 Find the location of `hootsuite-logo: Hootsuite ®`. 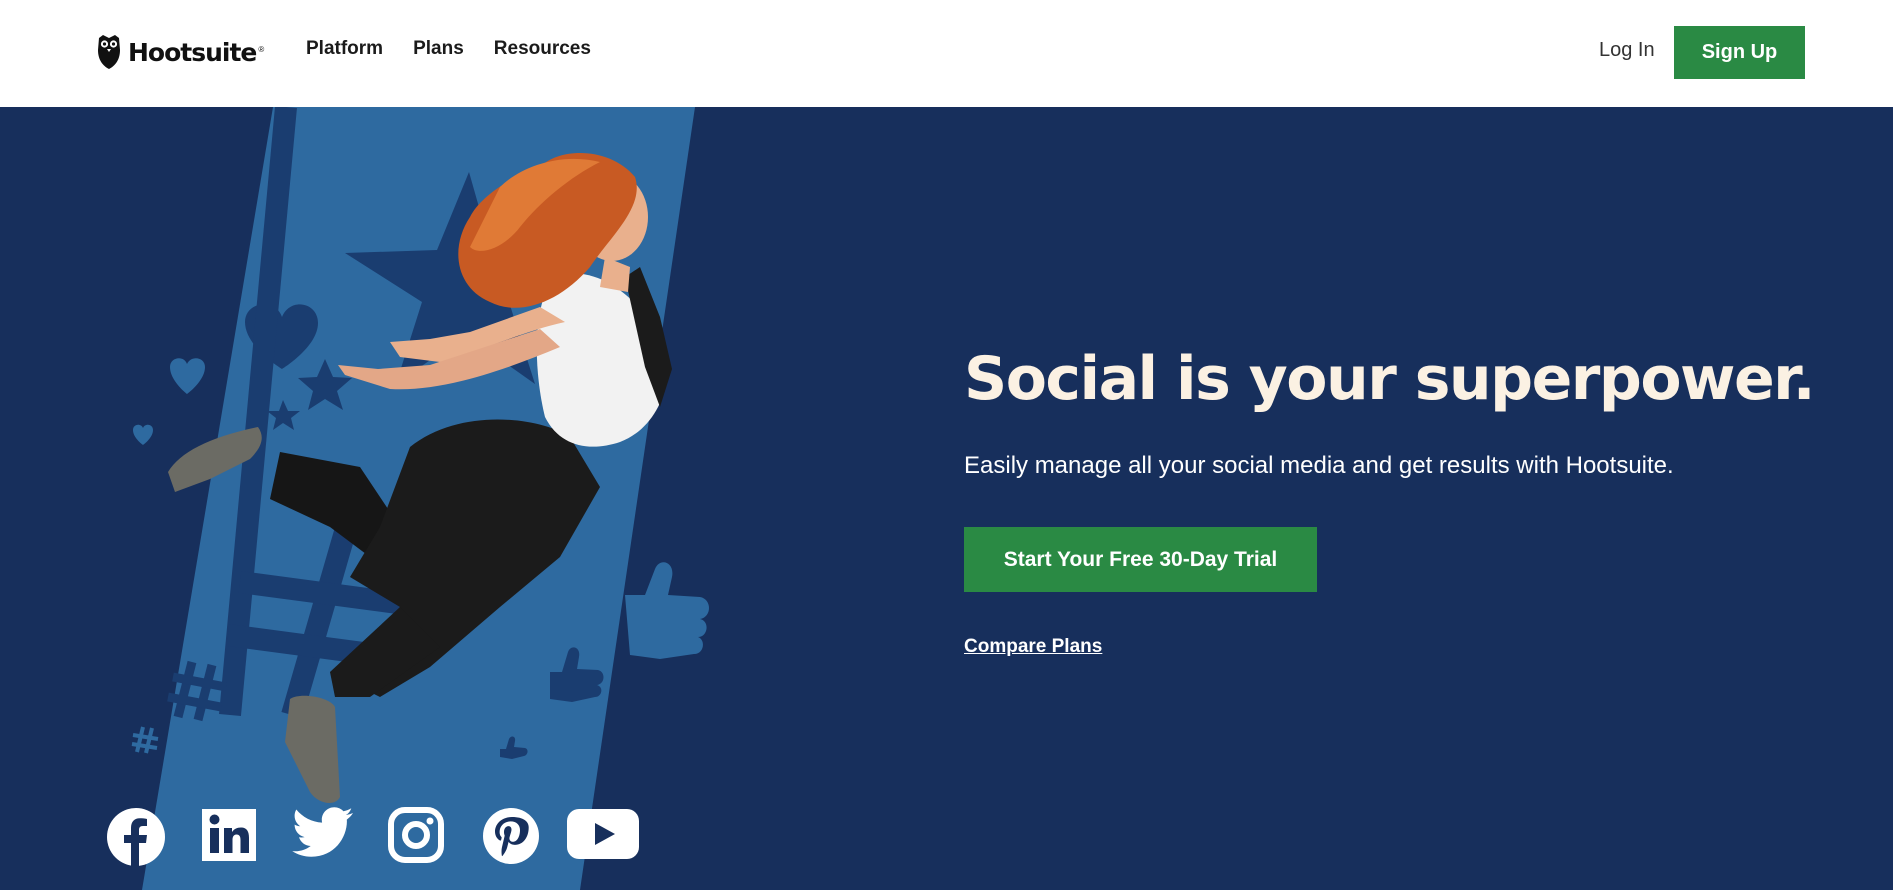

hootsuite-logo: Hootsuite ® is located at coordinates (180, 52).